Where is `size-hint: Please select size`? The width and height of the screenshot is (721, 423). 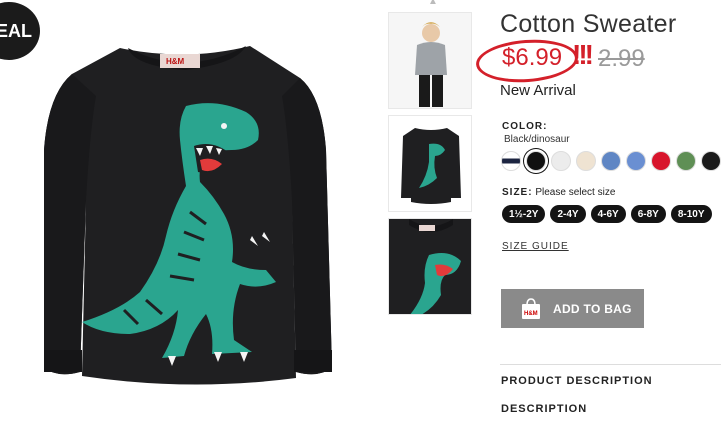 size-hint: Please select size is located at coordinates (575, 192).